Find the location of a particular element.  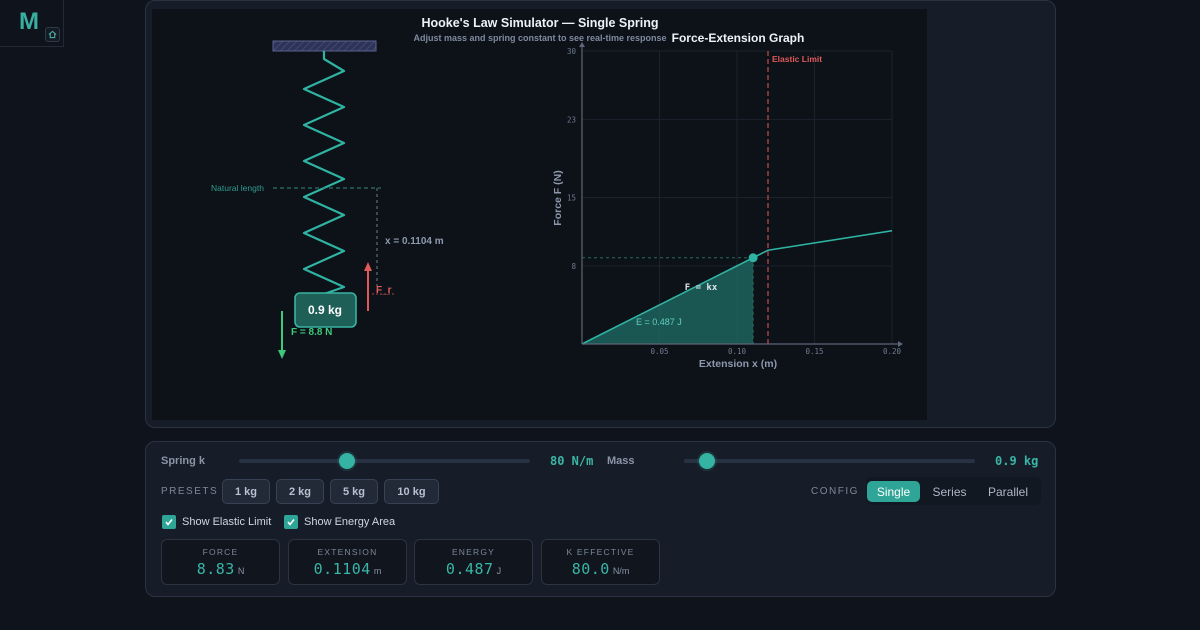

stat-force: FORCE 8.83 N is located at coordinates (220, 562).